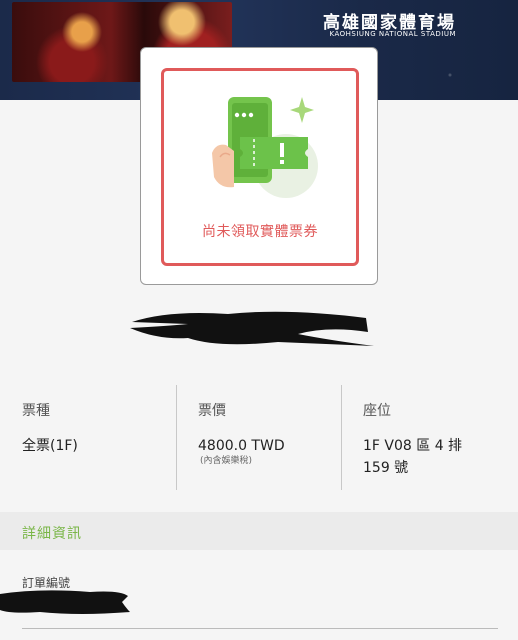 The image size is (518, 640). What do you see at coordinates (226, 461) in the screenshot?
I see `price-note: (內含娛樂稅)` at bounding box center [226, 461].